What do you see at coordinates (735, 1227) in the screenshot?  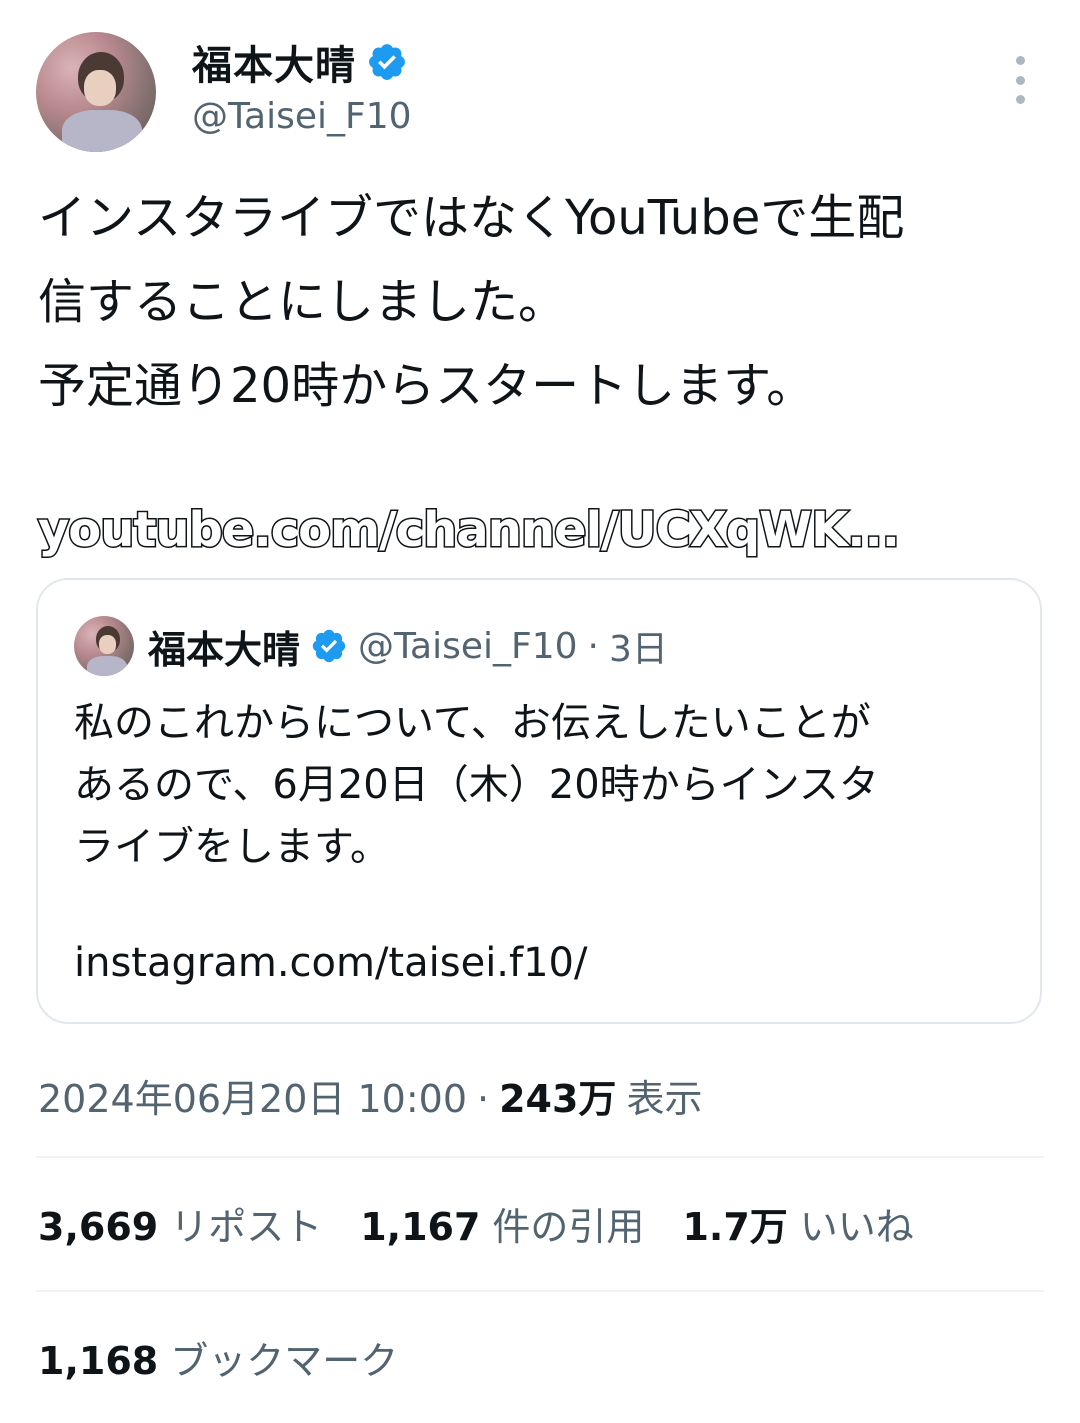 I see `likes-count: 1.7万` at bounding box center [735, 1227].